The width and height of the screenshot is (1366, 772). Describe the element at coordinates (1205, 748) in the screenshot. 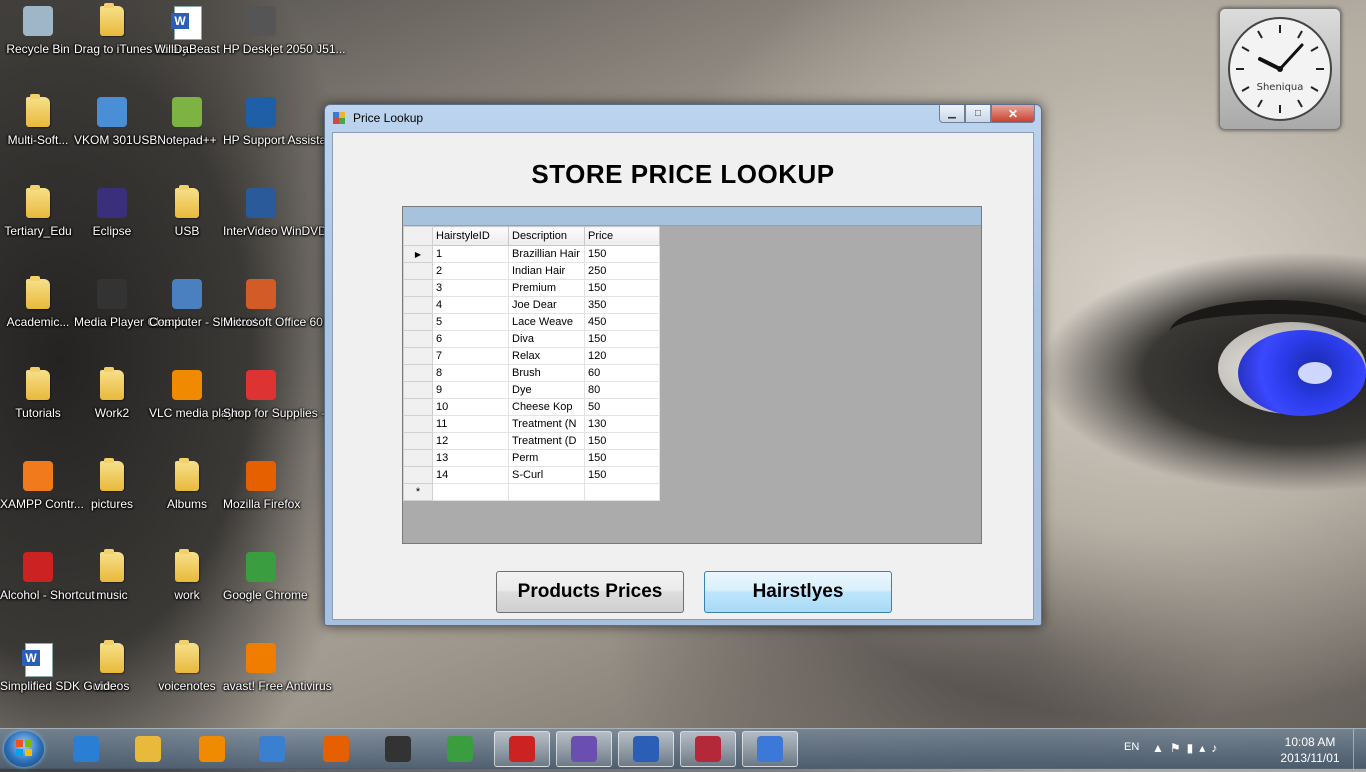

I see `signal-icon: ▴` at that location.